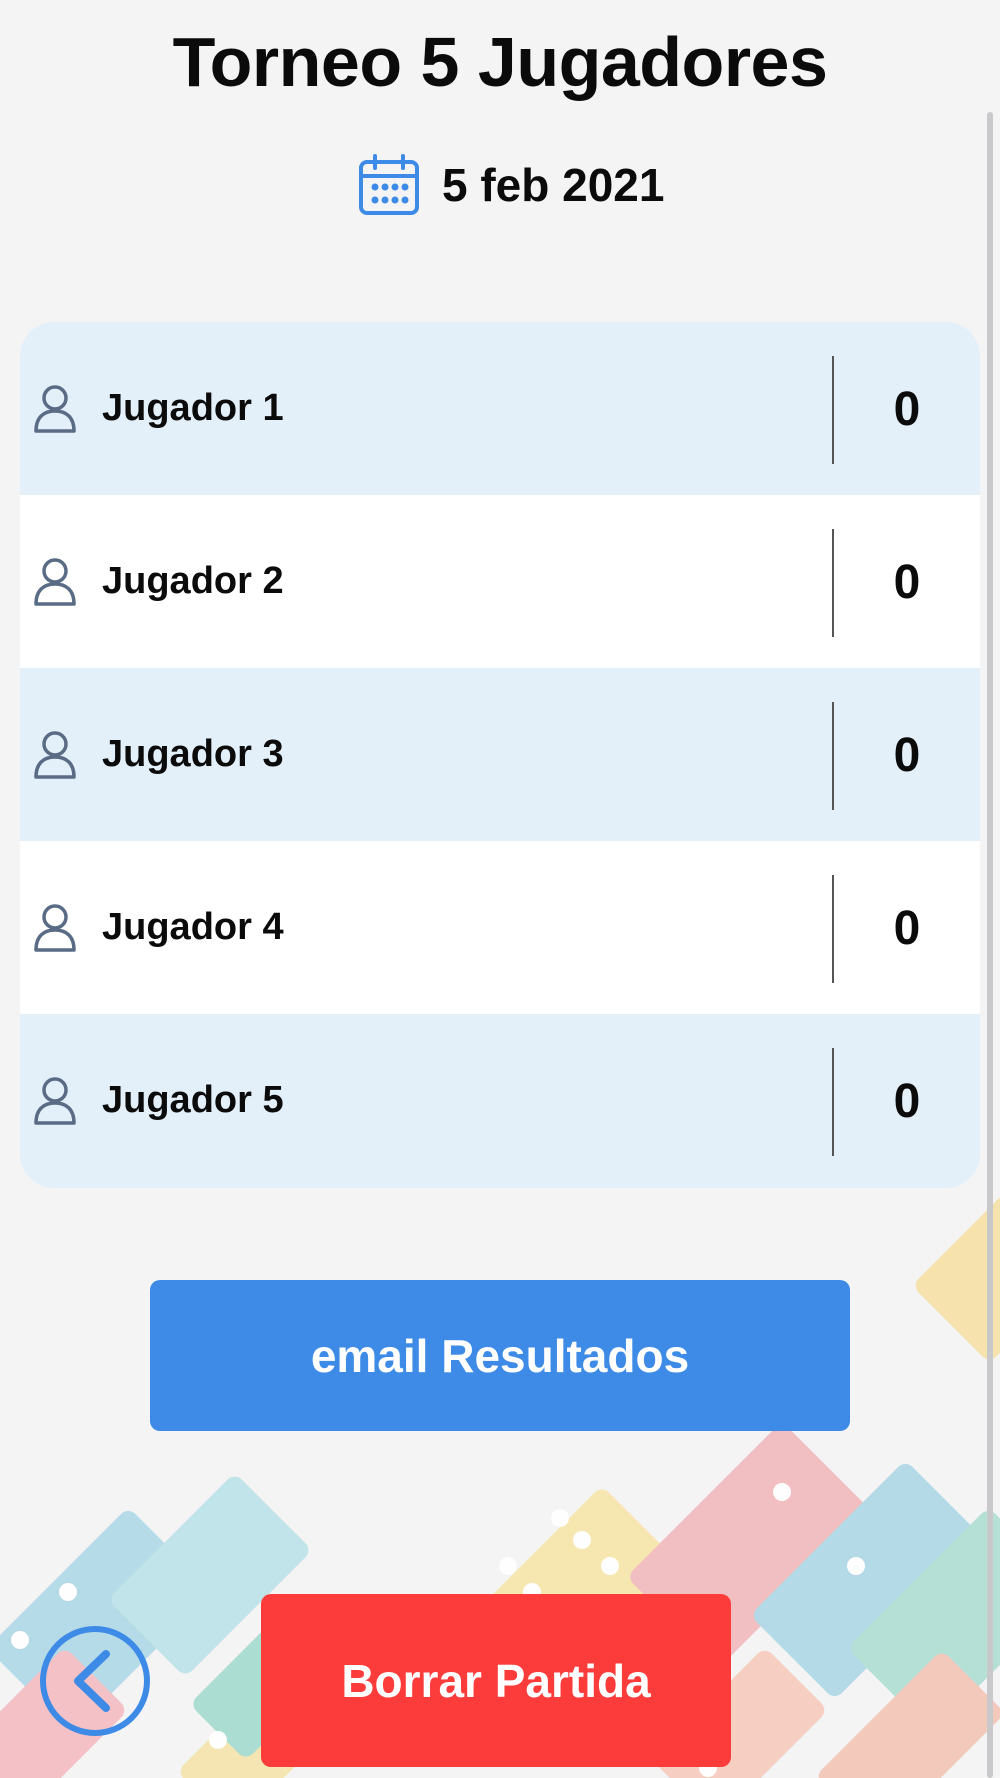  Describe the element at coordinates (389, 184) in the screenshot. I see `calendar-icon` at that location.